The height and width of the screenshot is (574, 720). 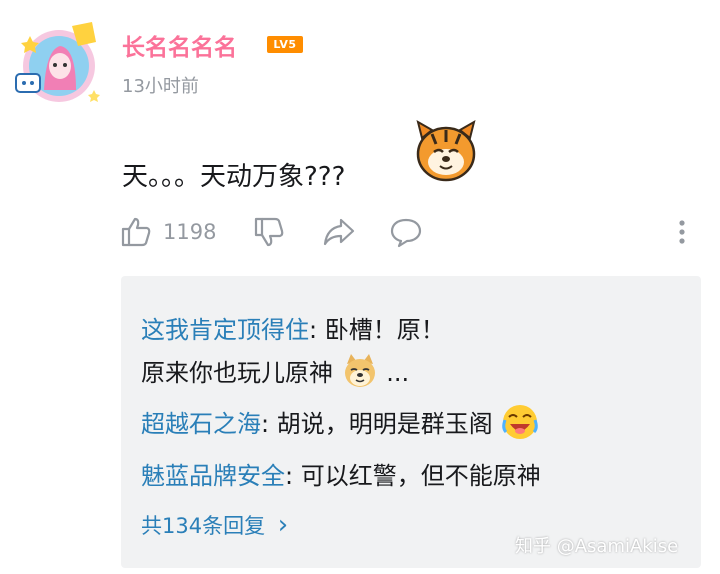 What do you see at coordinates (201, 424) in the screenshot?
I see `reply-author: 超越石之海` at bounding box center [201, 424].